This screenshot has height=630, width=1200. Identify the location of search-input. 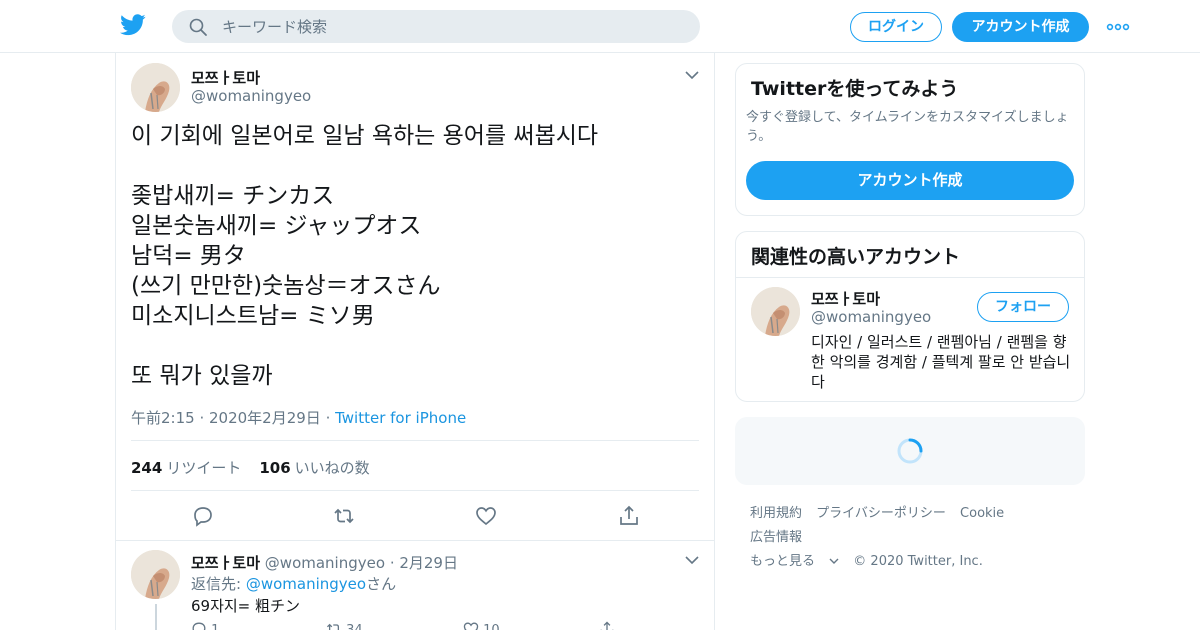
(452, 26).